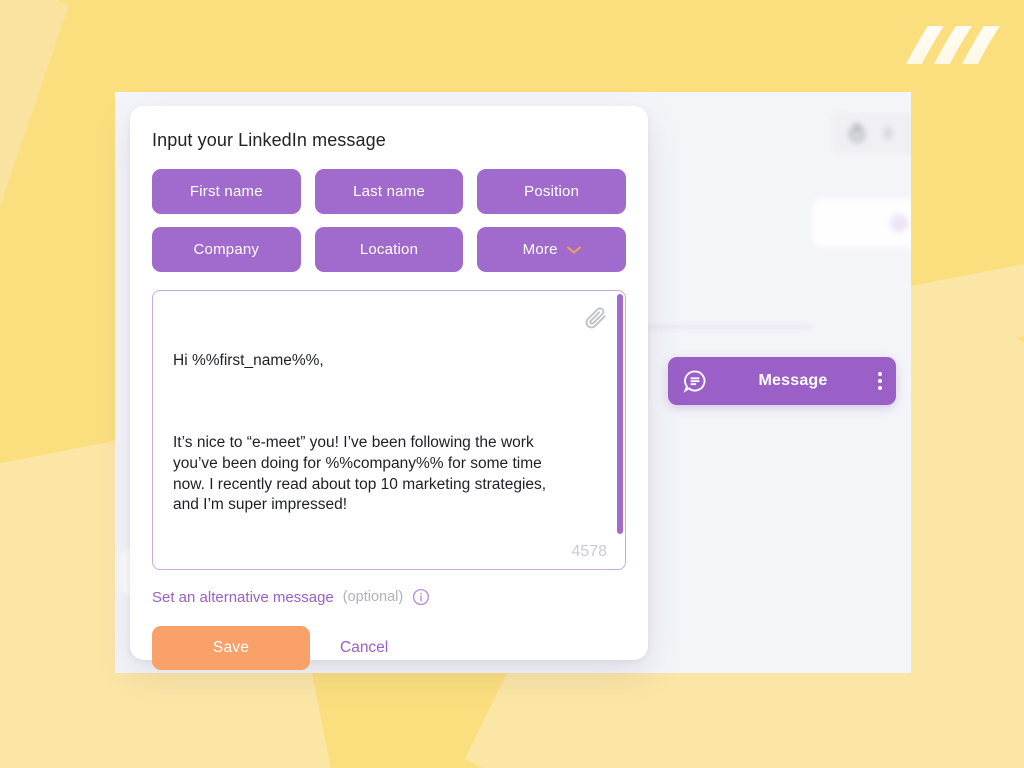 The image size is (1024, 768). I want to click on stopwatch-icon, so click(857, 133).